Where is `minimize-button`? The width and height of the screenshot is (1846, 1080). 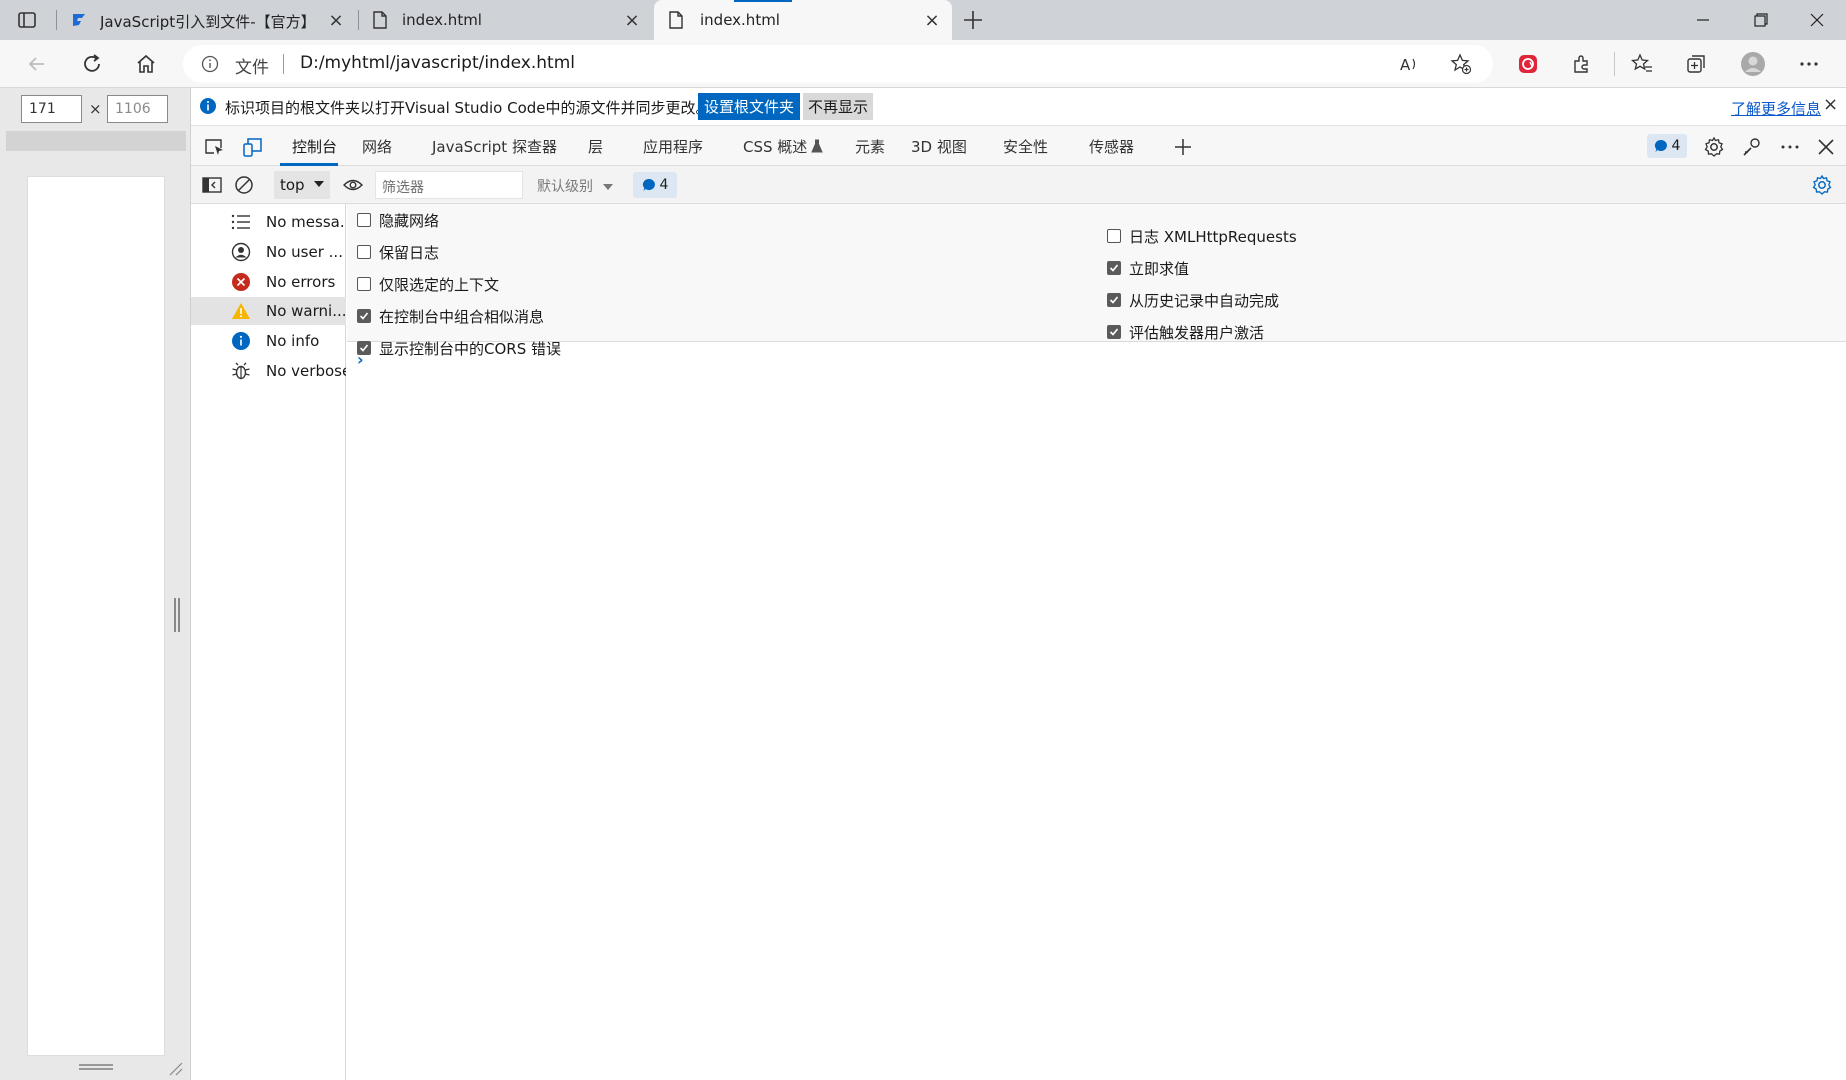 minimize-button is located at coordinates (1703, 20).